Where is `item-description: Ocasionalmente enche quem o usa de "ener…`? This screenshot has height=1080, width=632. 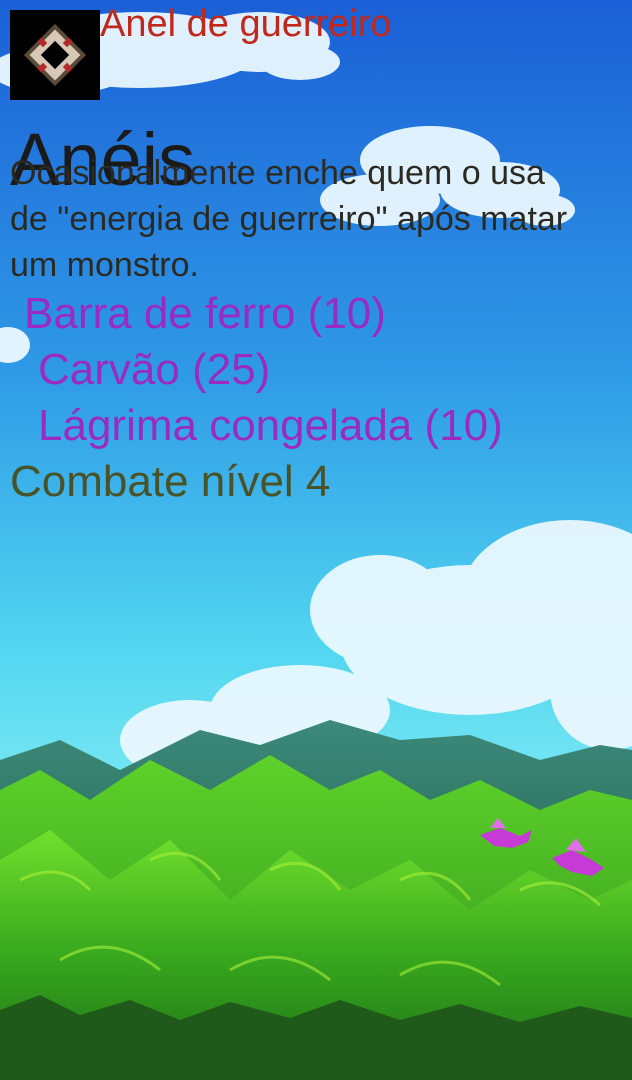 item-description: Ocasionalmente enche quem o usa de "ener… is located at coordinates (289, 219).